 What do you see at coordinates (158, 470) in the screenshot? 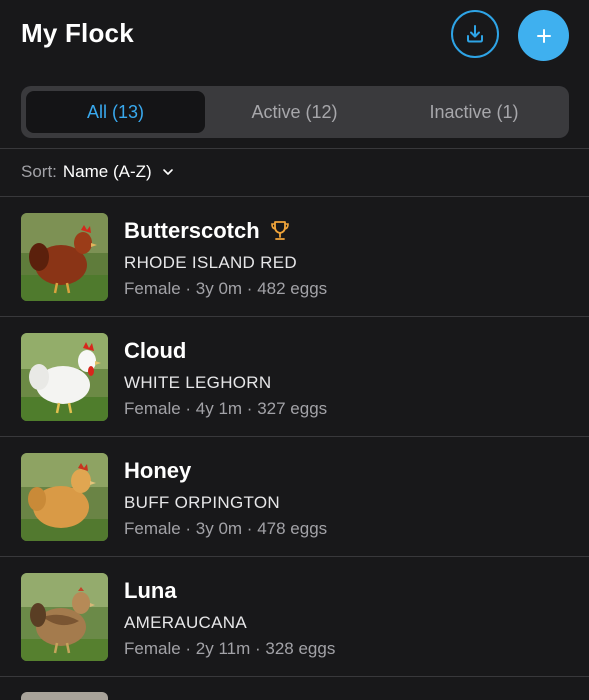
I see `chicken-name: Honey` at bounding box center [158, 470].